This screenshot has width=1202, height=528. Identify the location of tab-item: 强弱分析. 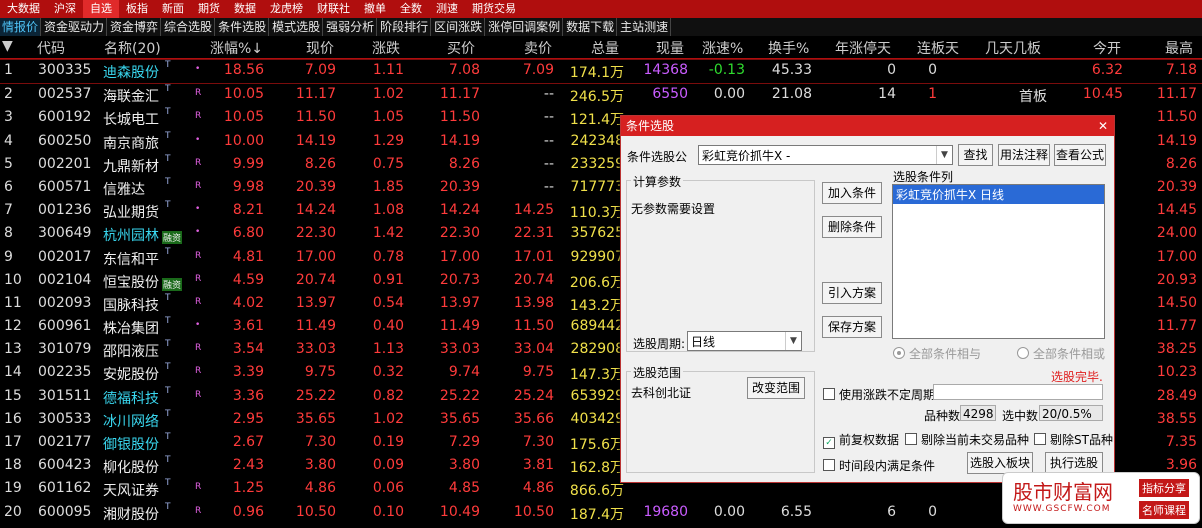
(351, 27).